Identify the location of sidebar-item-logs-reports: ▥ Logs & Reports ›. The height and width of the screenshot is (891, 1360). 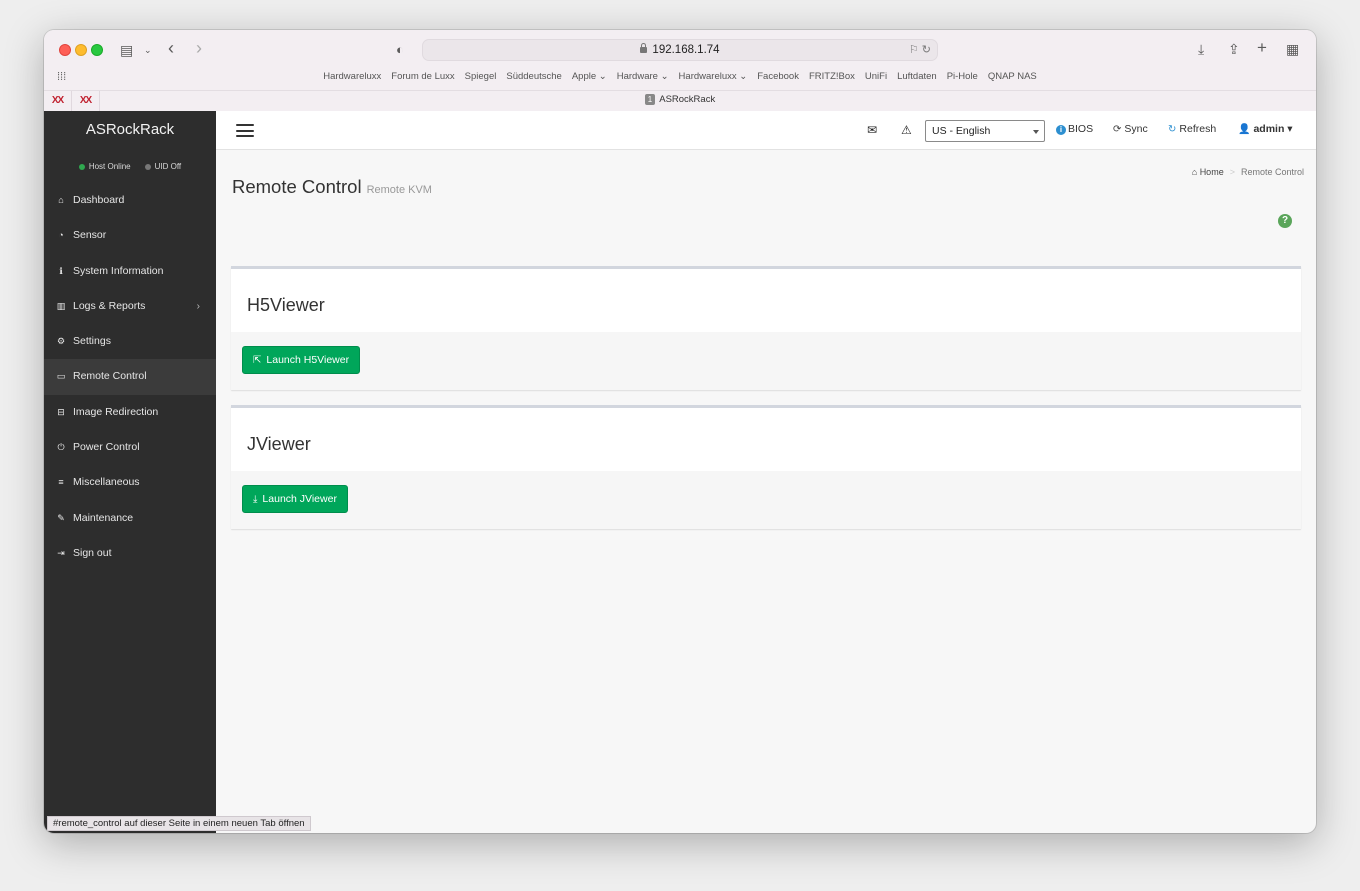
(130, 306).